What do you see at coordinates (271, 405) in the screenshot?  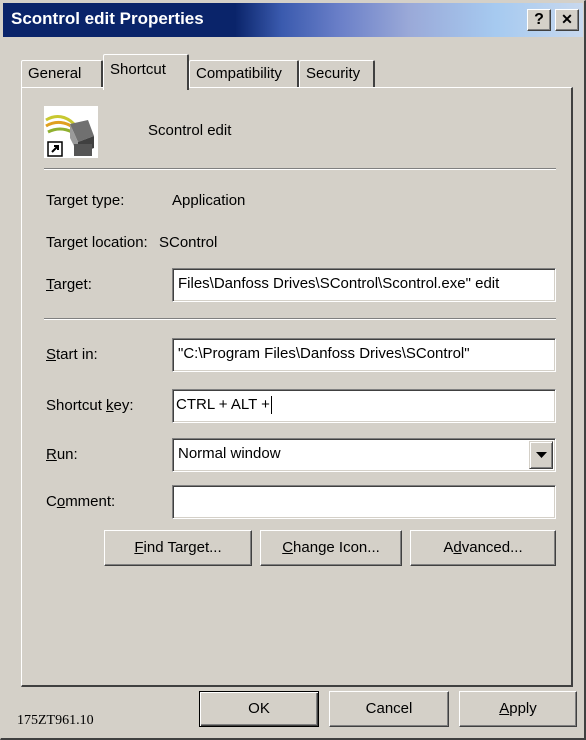 I see `text-caret` at bounding box center [271, 405].